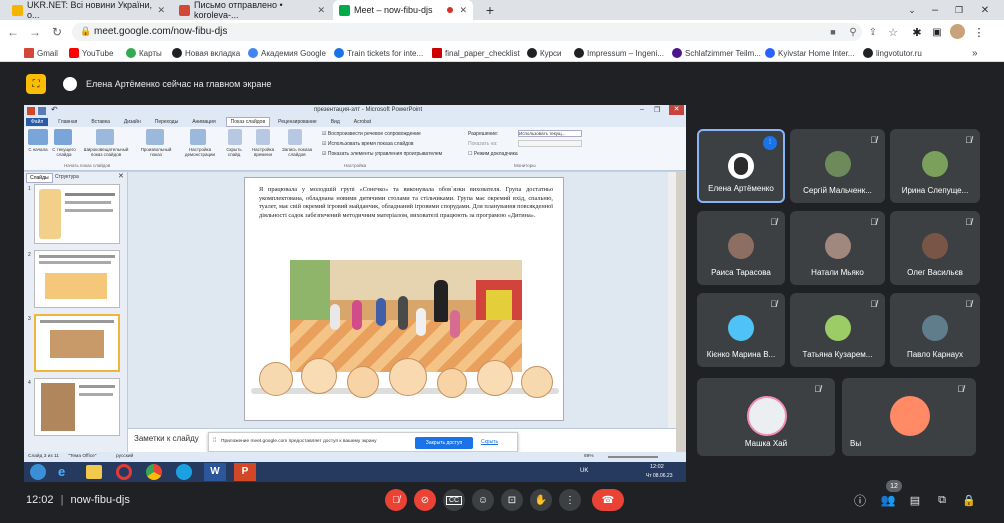 The height and width of the screenshot is (523, 1004). I want to click on from-start-icon, so click(38, 137).